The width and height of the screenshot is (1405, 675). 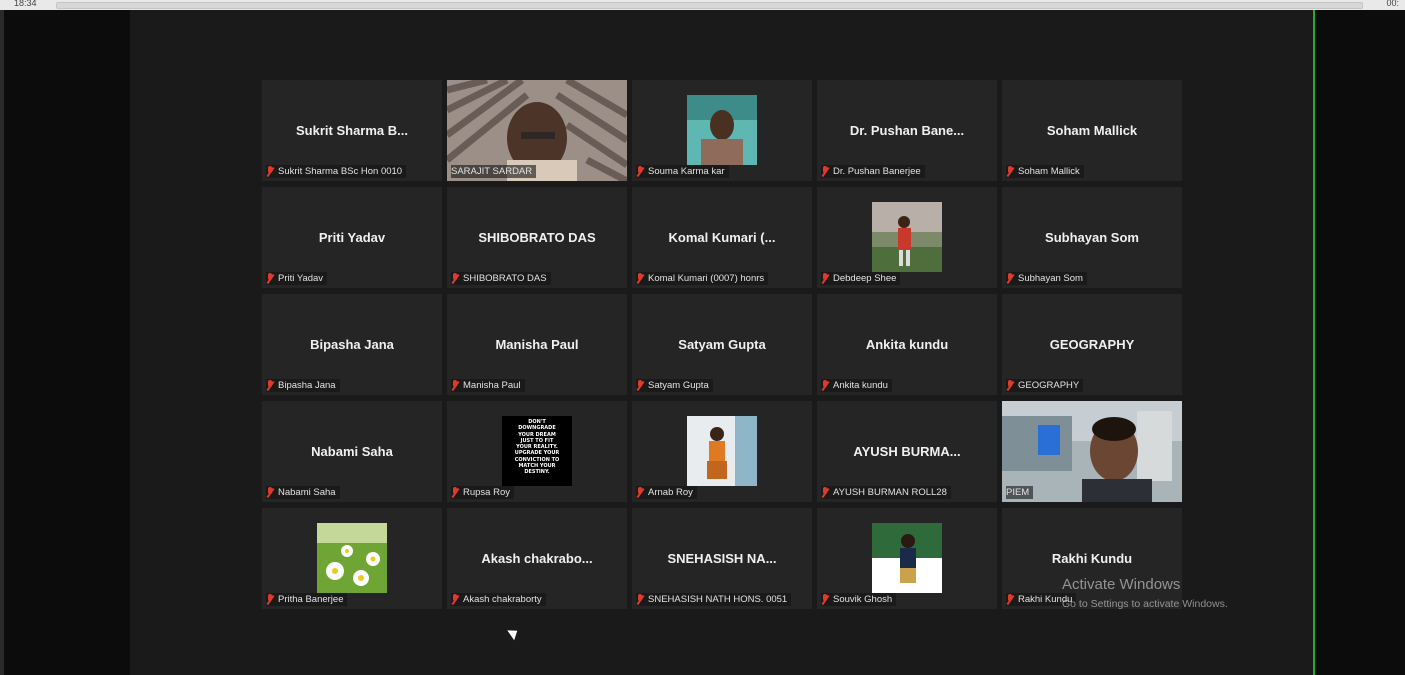 I want to click on participant-name: Manisha Paul, so click(x=537, y=344).